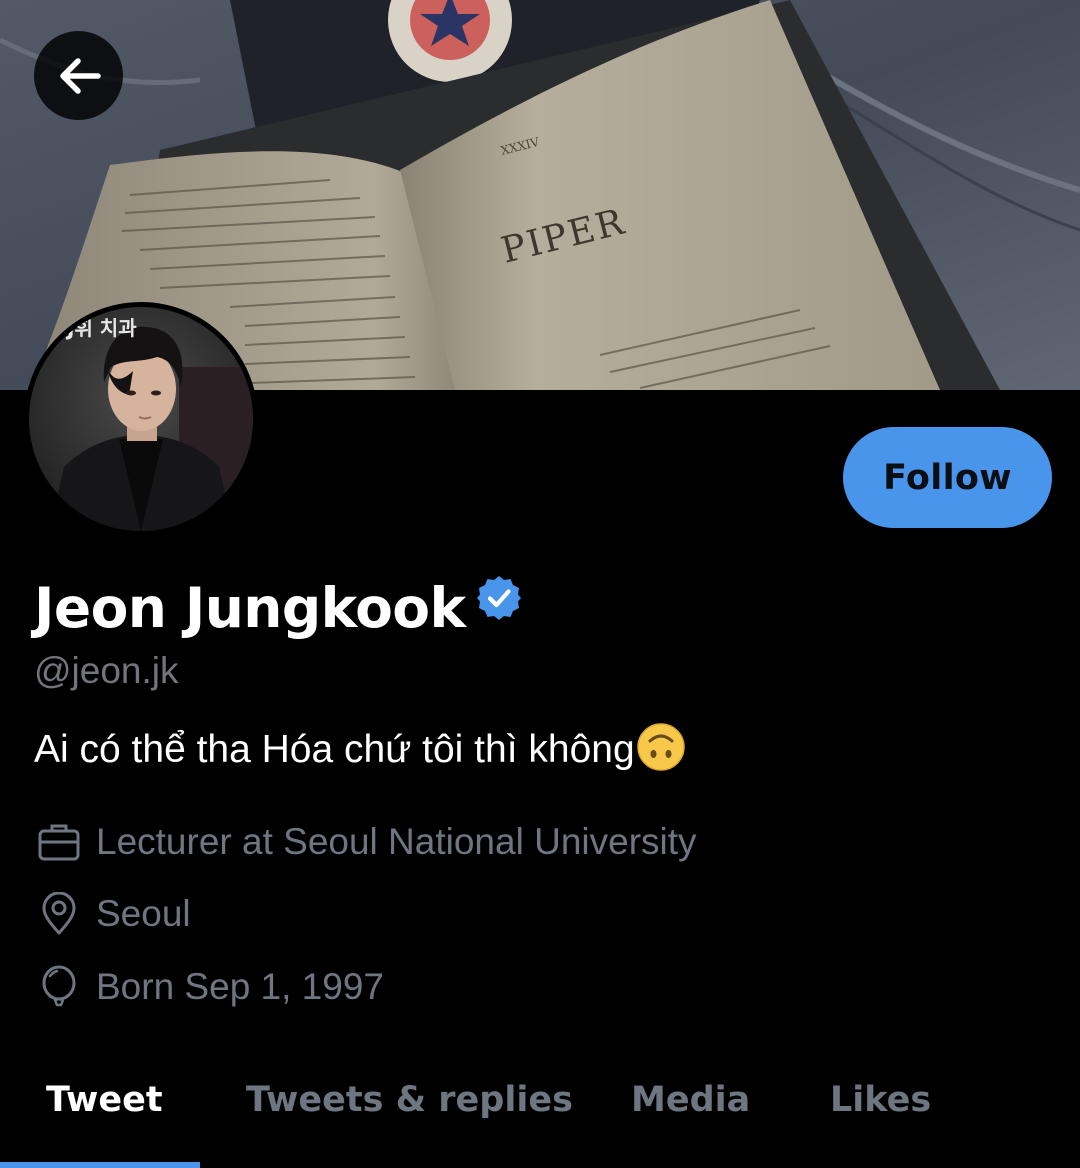 The height and width of the screenshot is (1168, 1080). Describe the element at coordinates (250, 608) in the screenshot. I see `profile-display-name: Jeon Jungkook` at that location.